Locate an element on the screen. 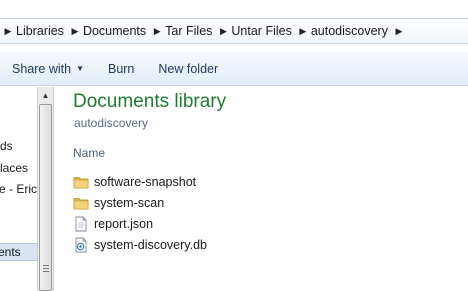  library-subtitle: autodiscovery is located at coordinates (111, 123).